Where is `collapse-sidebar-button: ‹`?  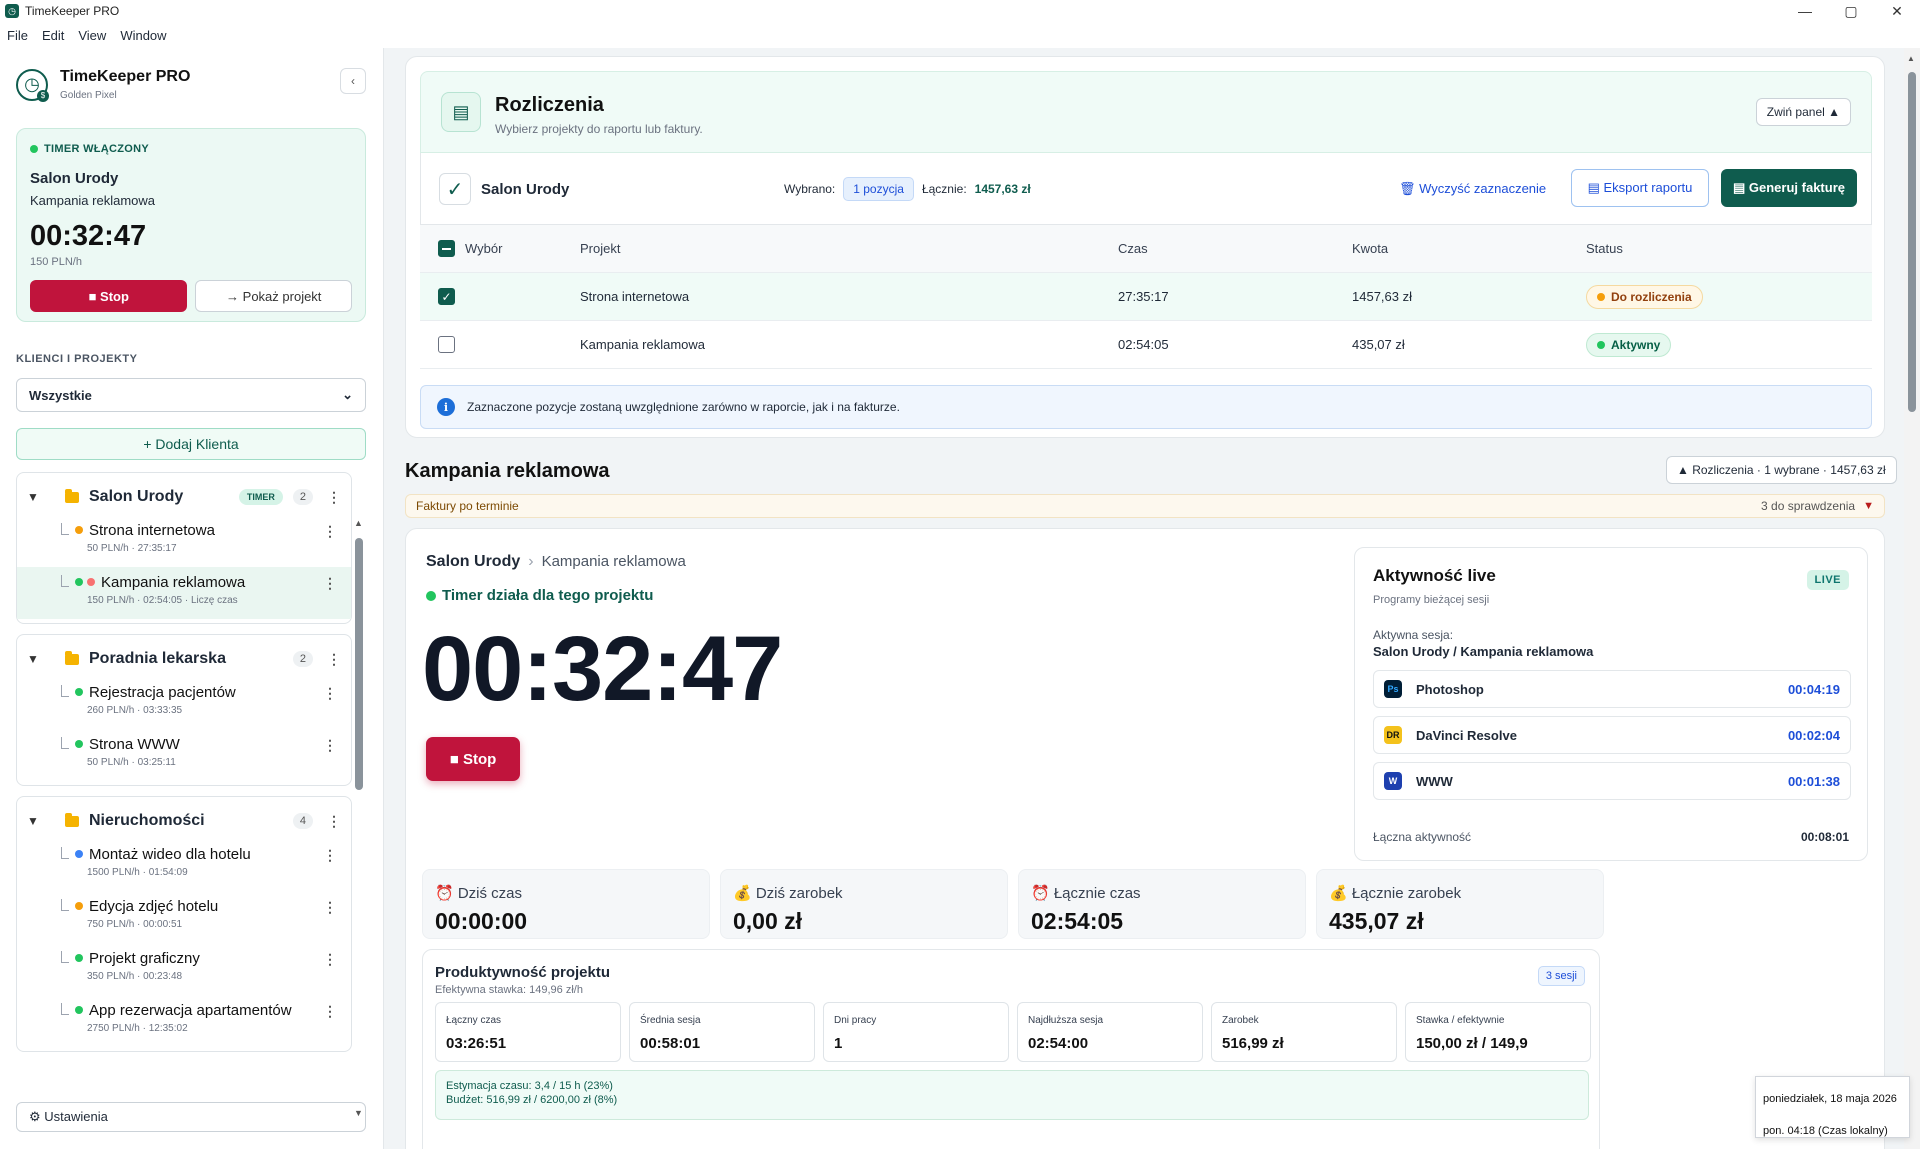 collapse-sidebar-button: ‹ is located at coordinates (353, 81).